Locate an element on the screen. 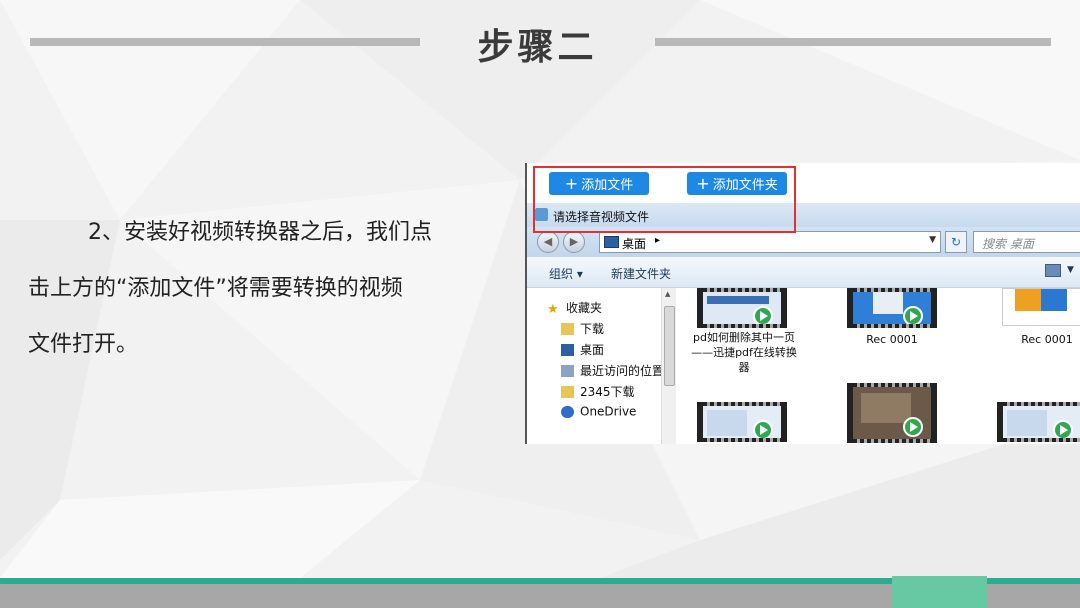 This screenshot has height=608, width=1080. cloud-icon is located at coordinates (567, 411).